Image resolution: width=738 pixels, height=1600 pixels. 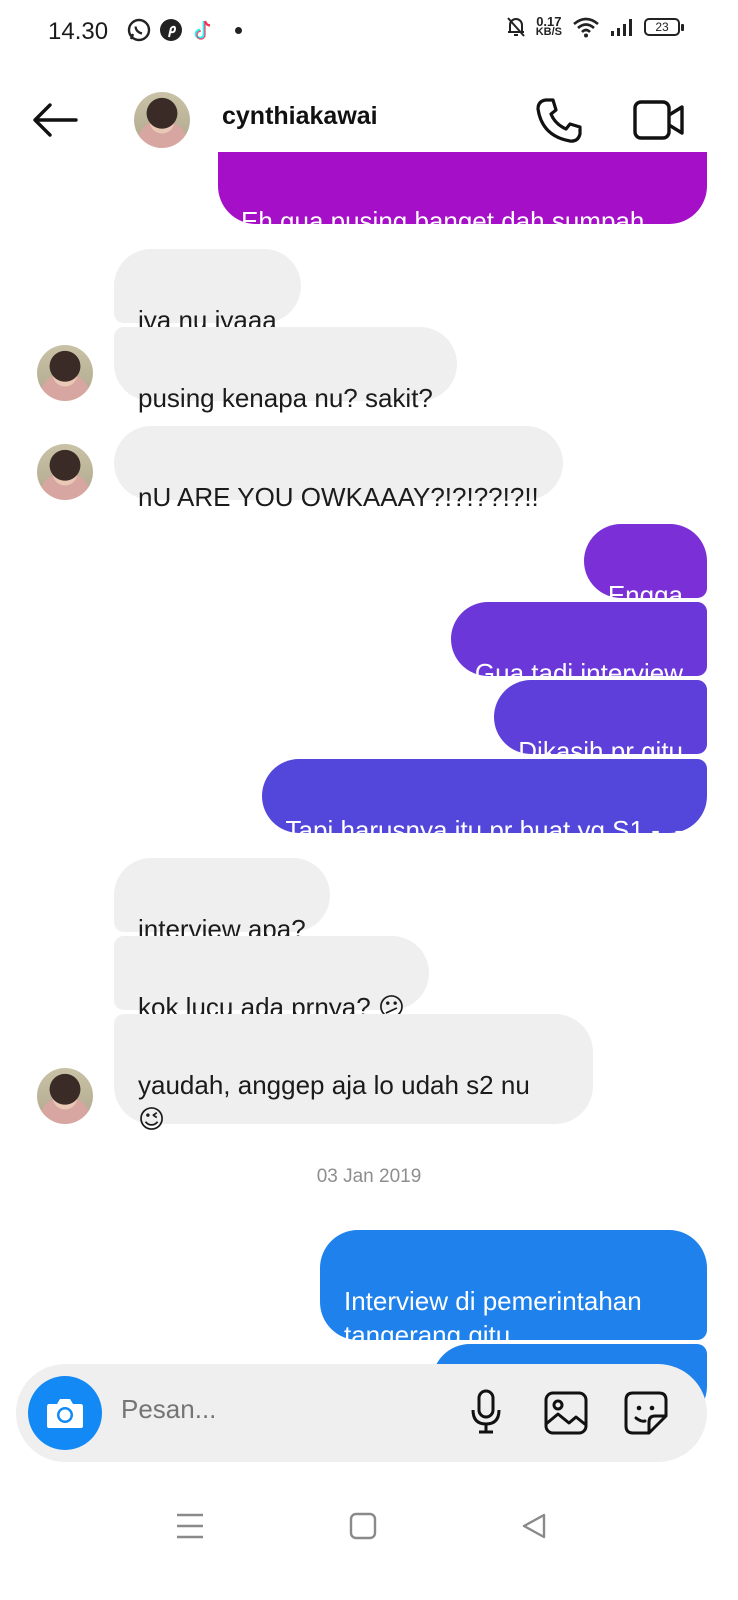 I want to click on message-text: Tapi harusnya itu pr buat yg S1 -_-, so click(x=484, y=830).